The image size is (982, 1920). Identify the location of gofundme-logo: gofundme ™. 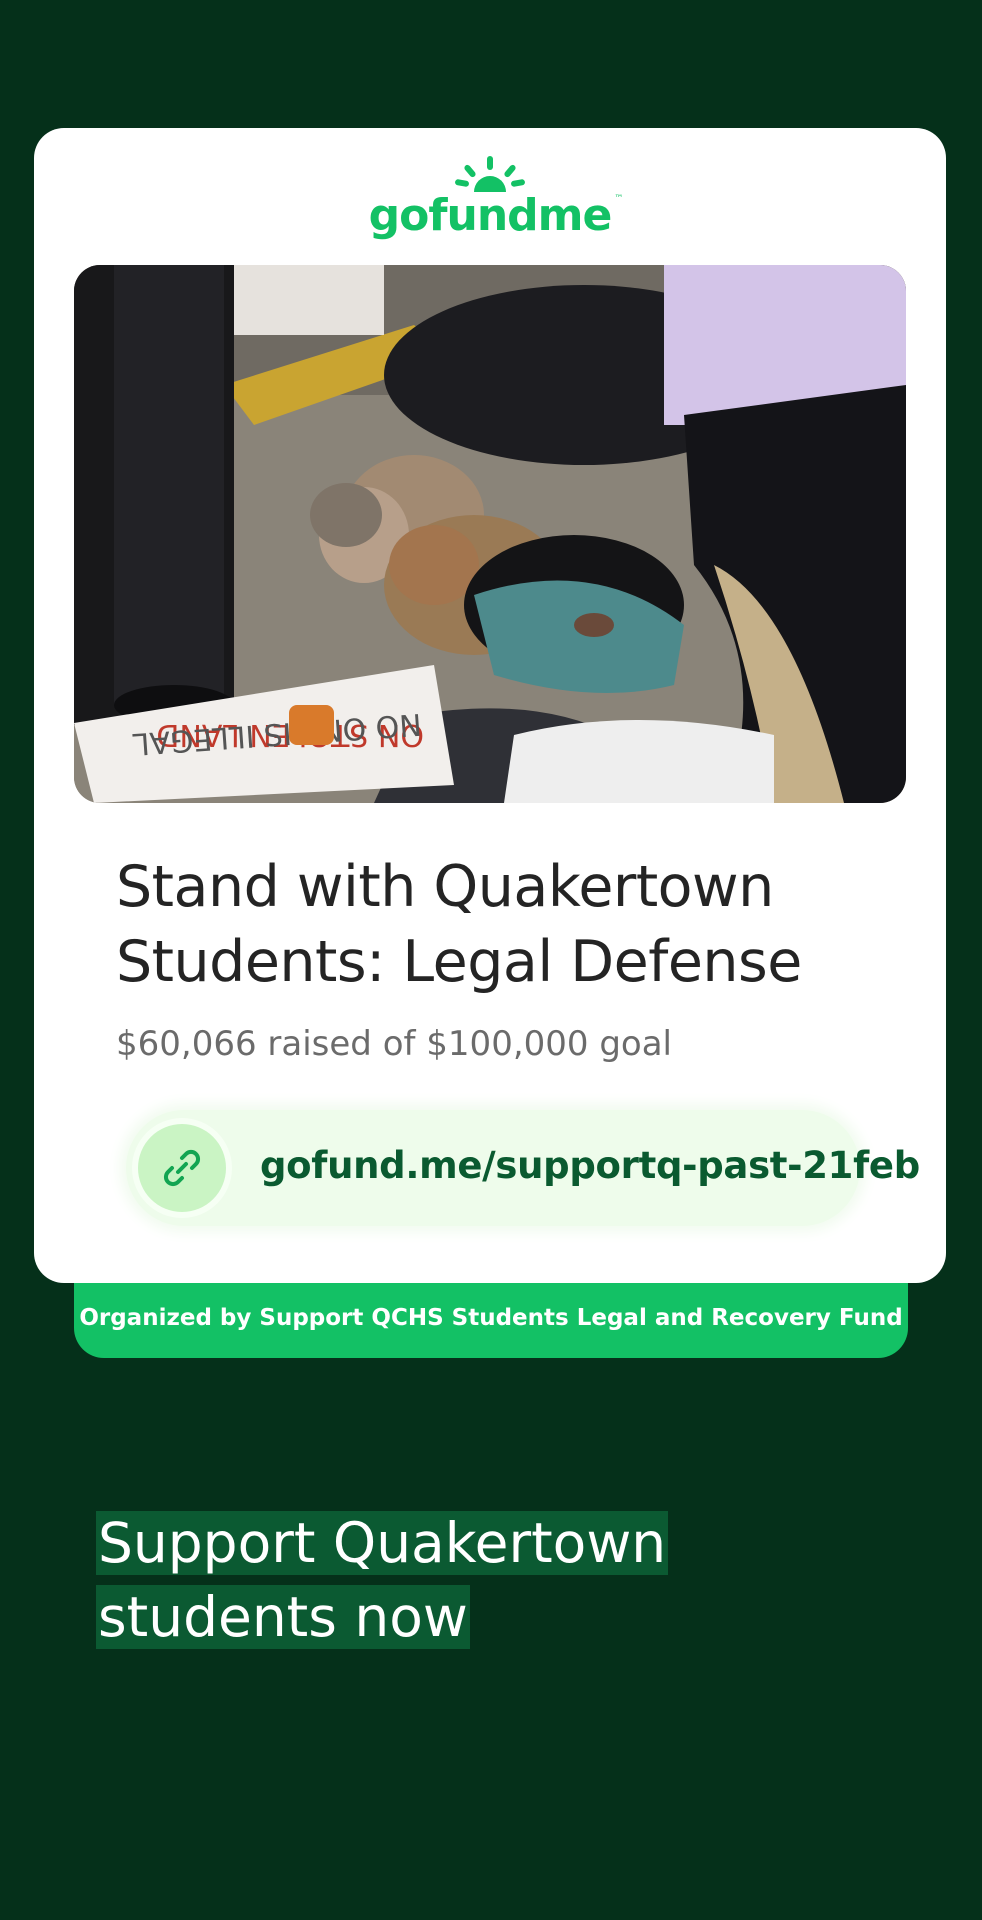
(490, 201).